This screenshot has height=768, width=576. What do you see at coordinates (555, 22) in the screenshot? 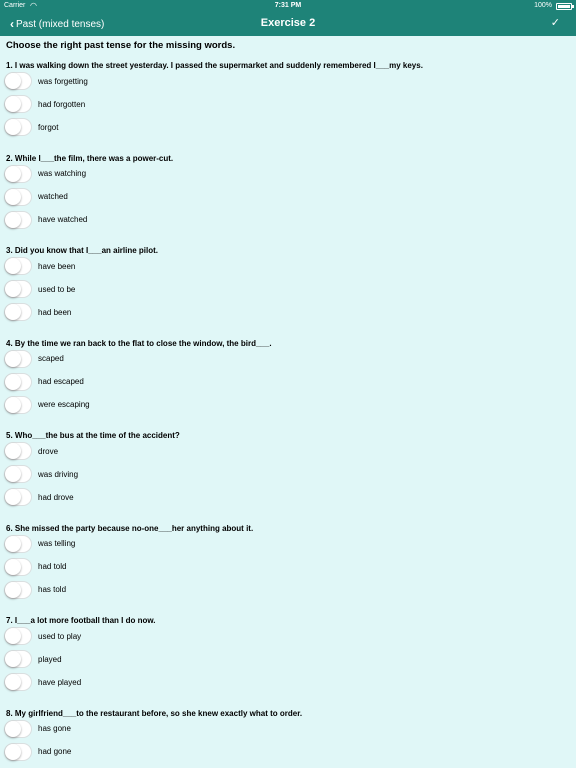
I see `checkmark-icon: ✓` at bounding box center [555, 22].